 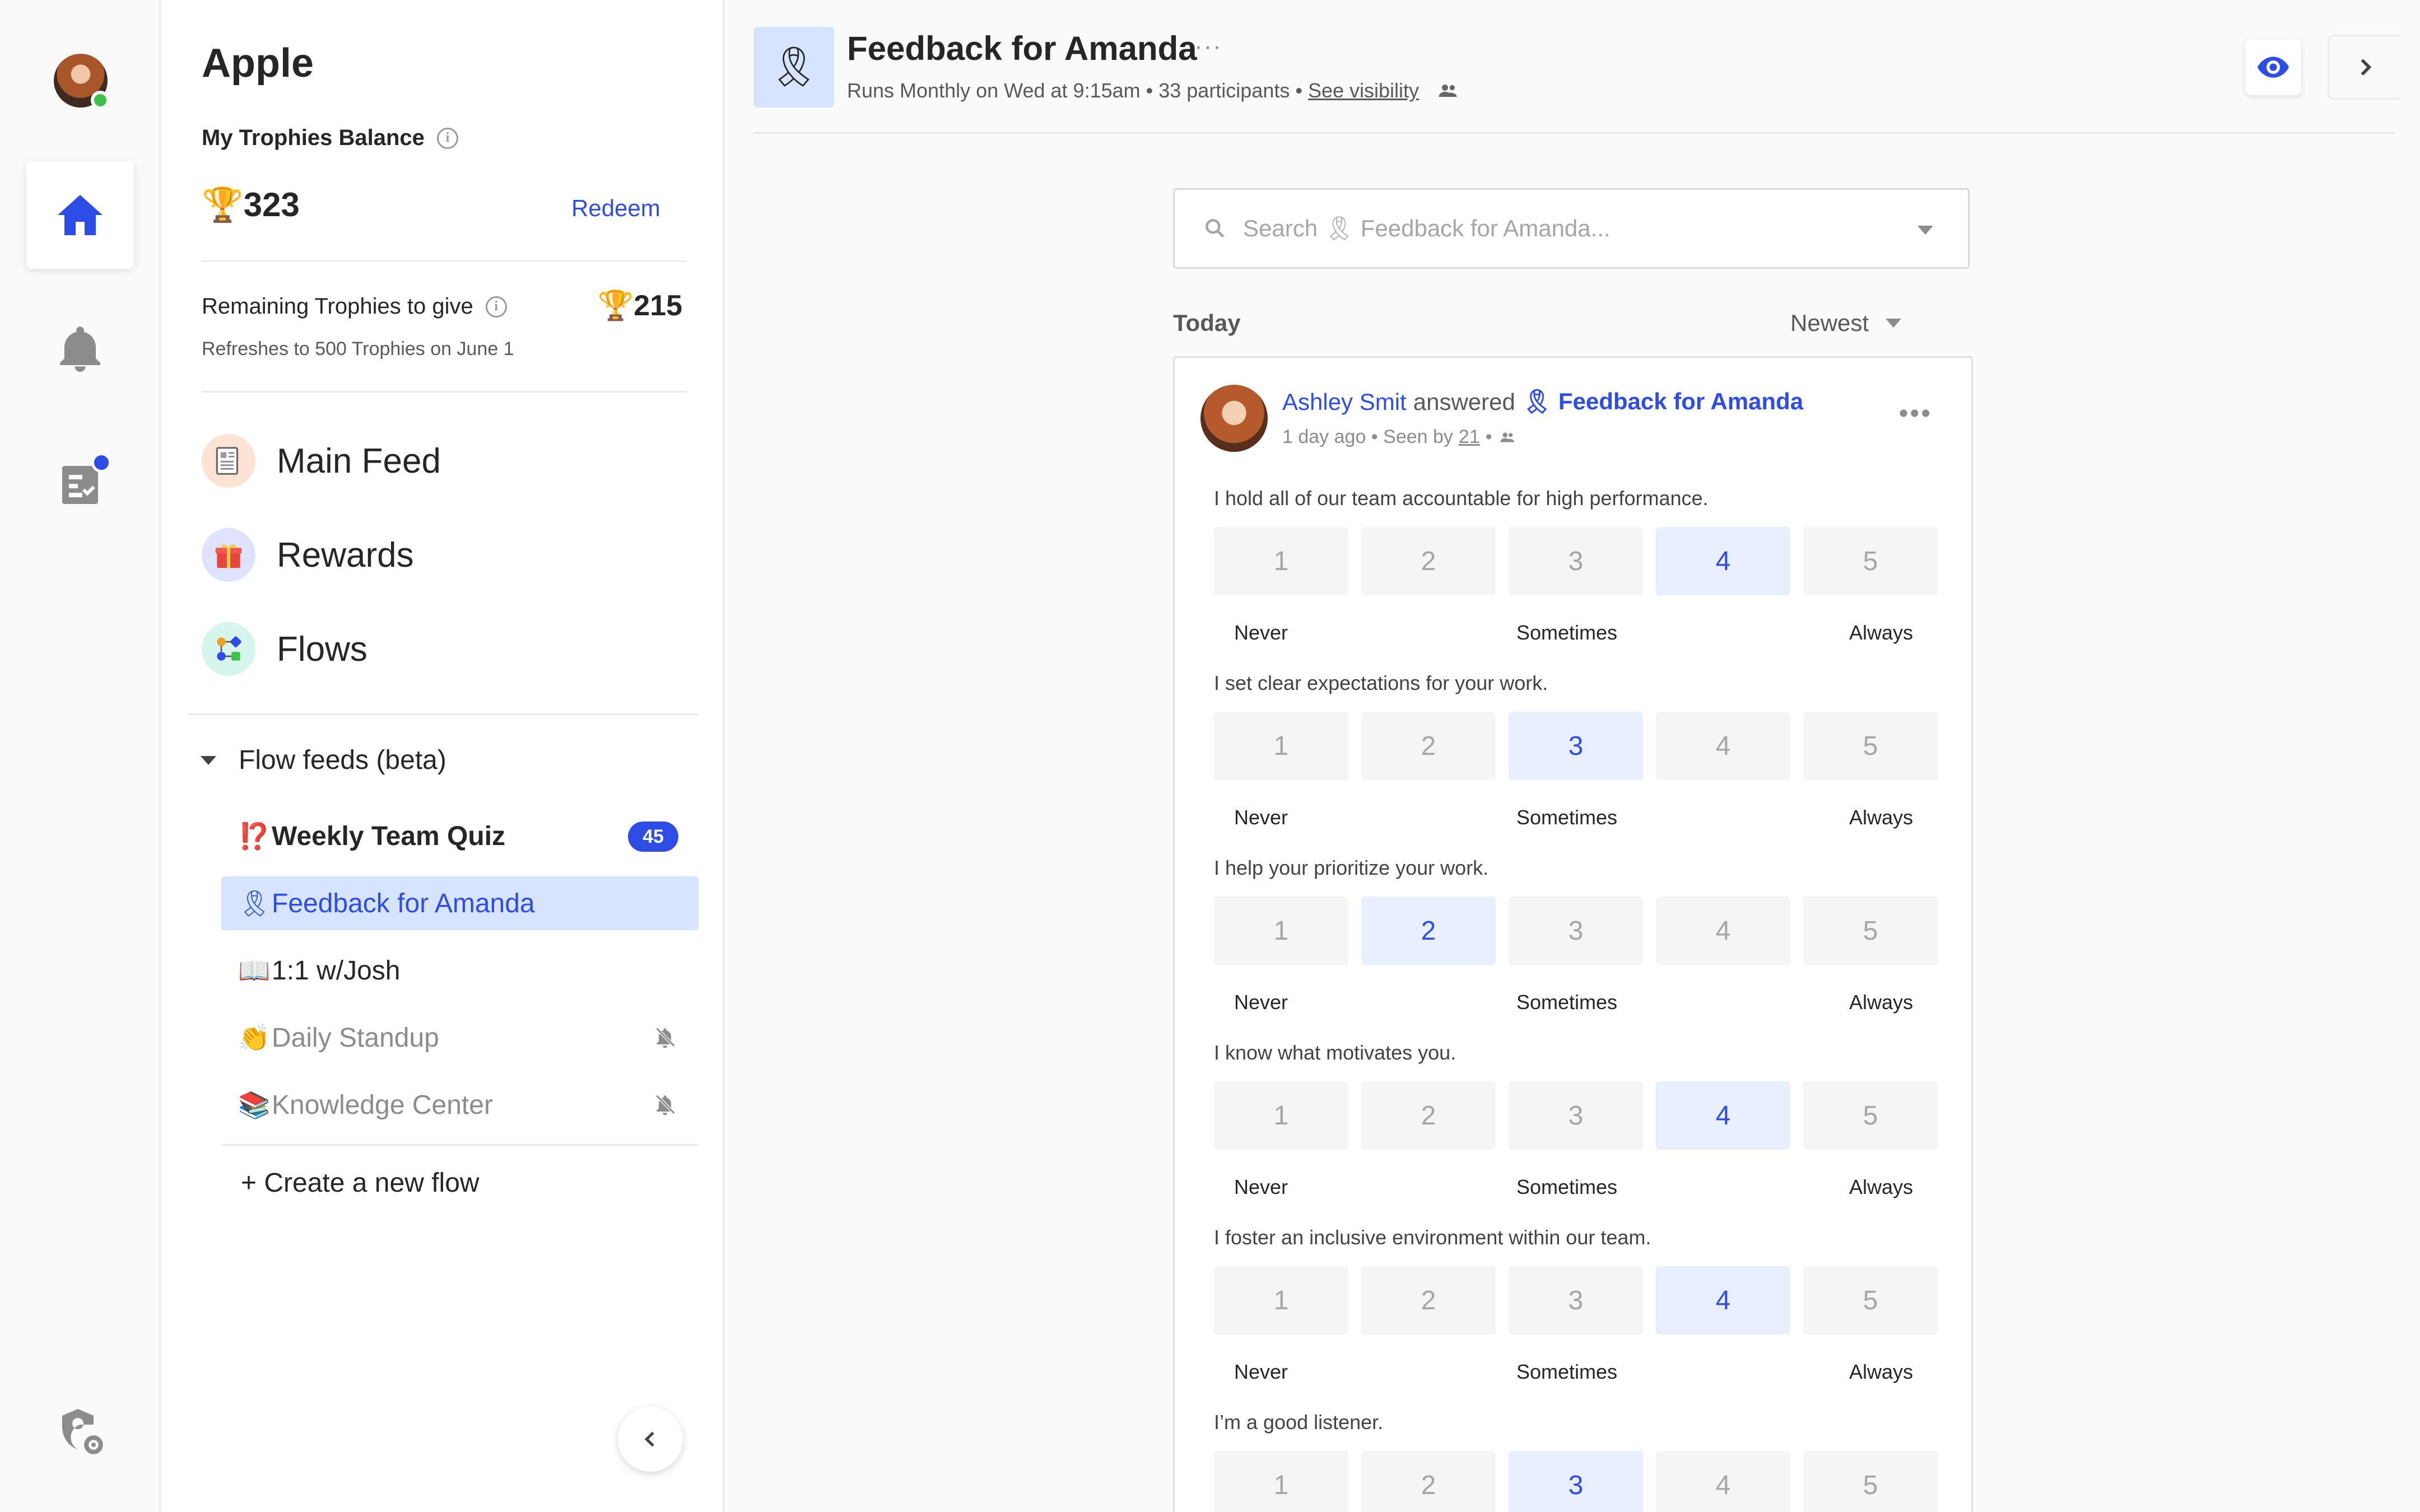 I want to click on nav-flows: Flows, so click(x=285, y=649).